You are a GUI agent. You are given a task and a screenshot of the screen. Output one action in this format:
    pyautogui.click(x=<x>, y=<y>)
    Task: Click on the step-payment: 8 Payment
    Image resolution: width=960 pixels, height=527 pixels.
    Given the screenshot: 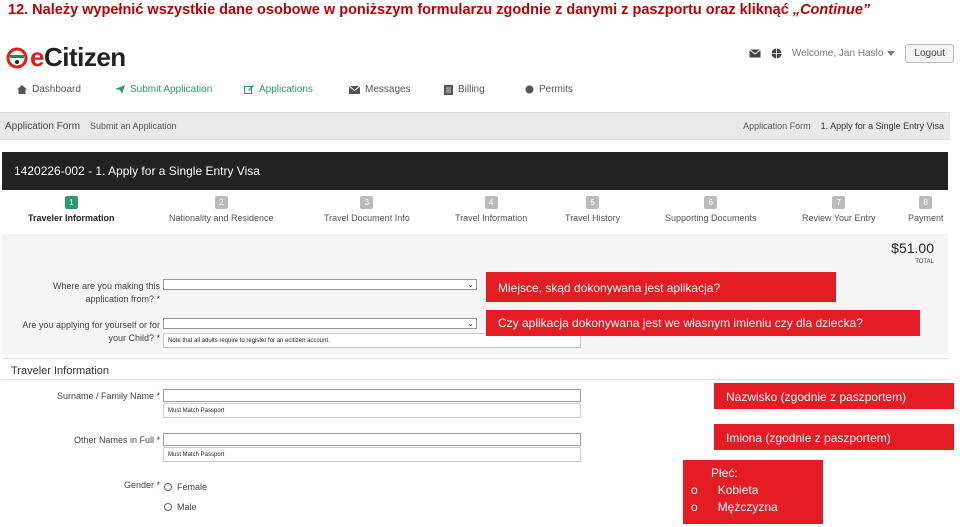 What is the action you would take?
    pyautogui.click(x=926, y=209)
    